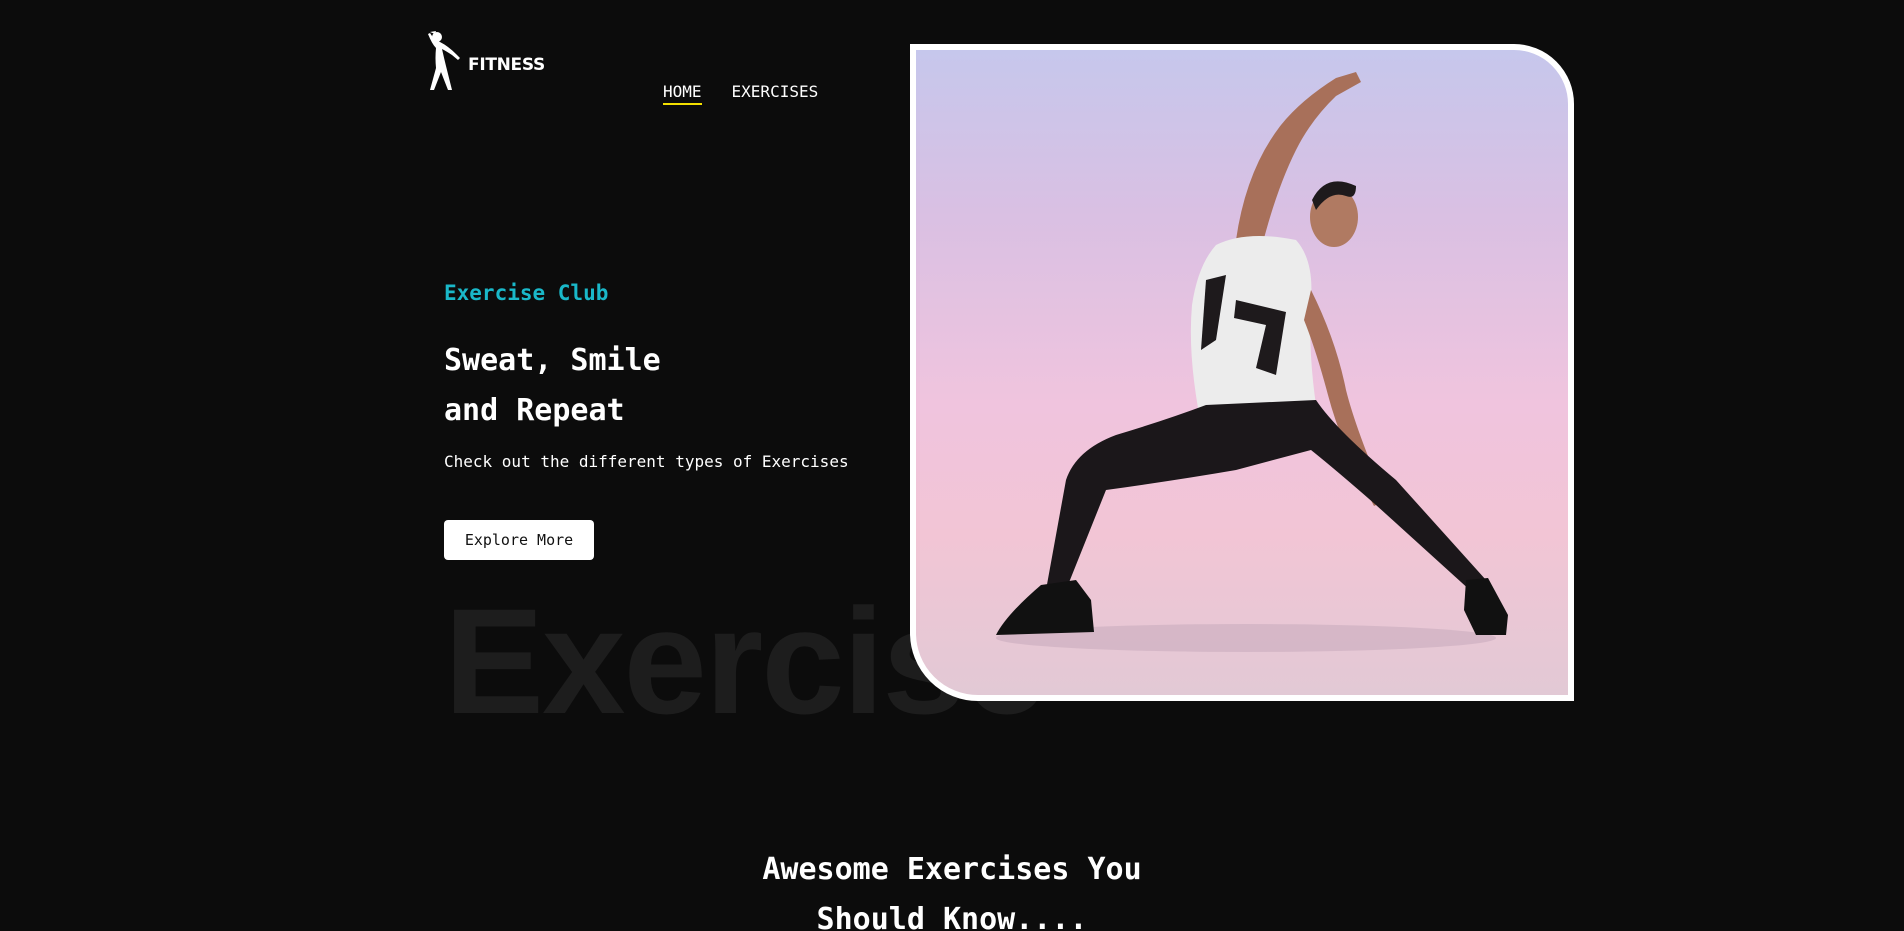 The image size is (1904, 931). What do you see at coordinates (552, 386) in the screenshot?
I see `hero-title: Sweat, Smile and Repeat` at bounding box center [552, 386].